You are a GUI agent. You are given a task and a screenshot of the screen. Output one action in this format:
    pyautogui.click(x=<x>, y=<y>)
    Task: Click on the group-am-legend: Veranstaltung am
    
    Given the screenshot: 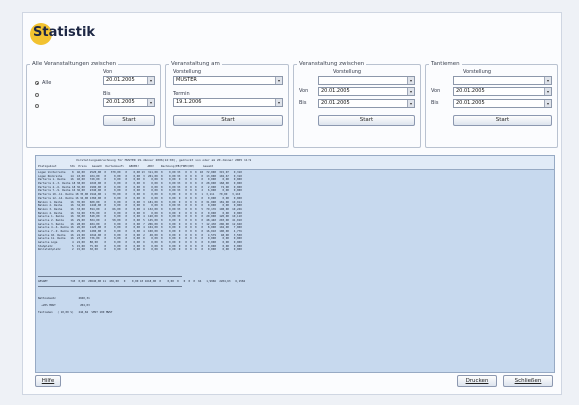 What is the action you would take?
    pyautogui.click(x=195, y=64)
    